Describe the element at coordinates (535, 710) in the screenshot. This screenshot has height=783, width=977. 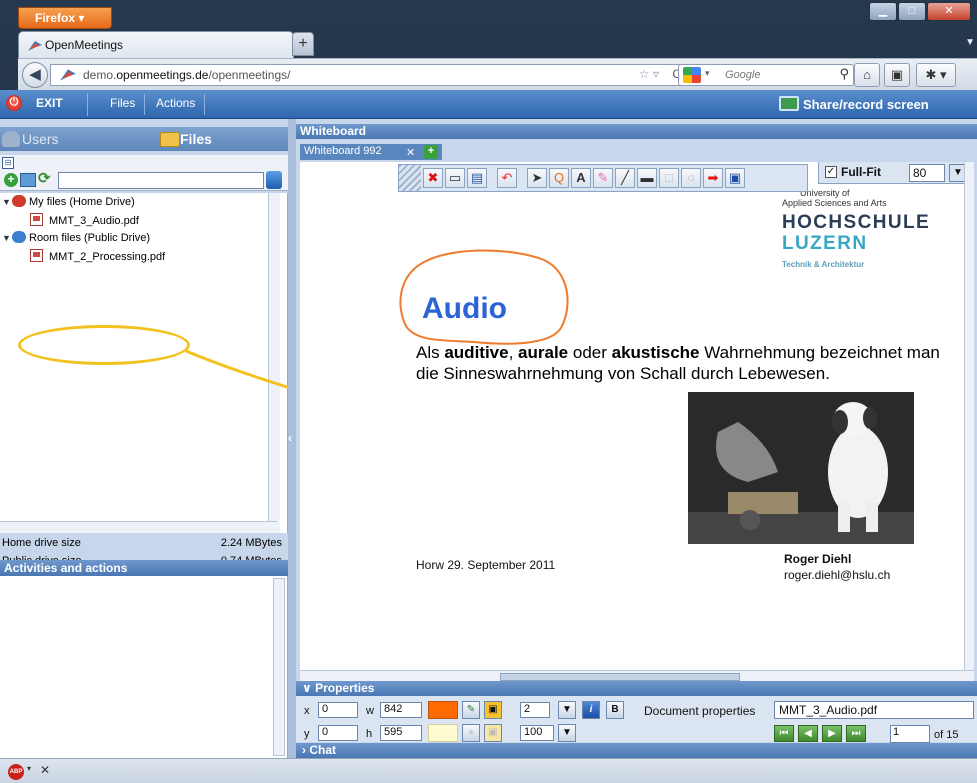
I see `line-width-input: 2` at that location.